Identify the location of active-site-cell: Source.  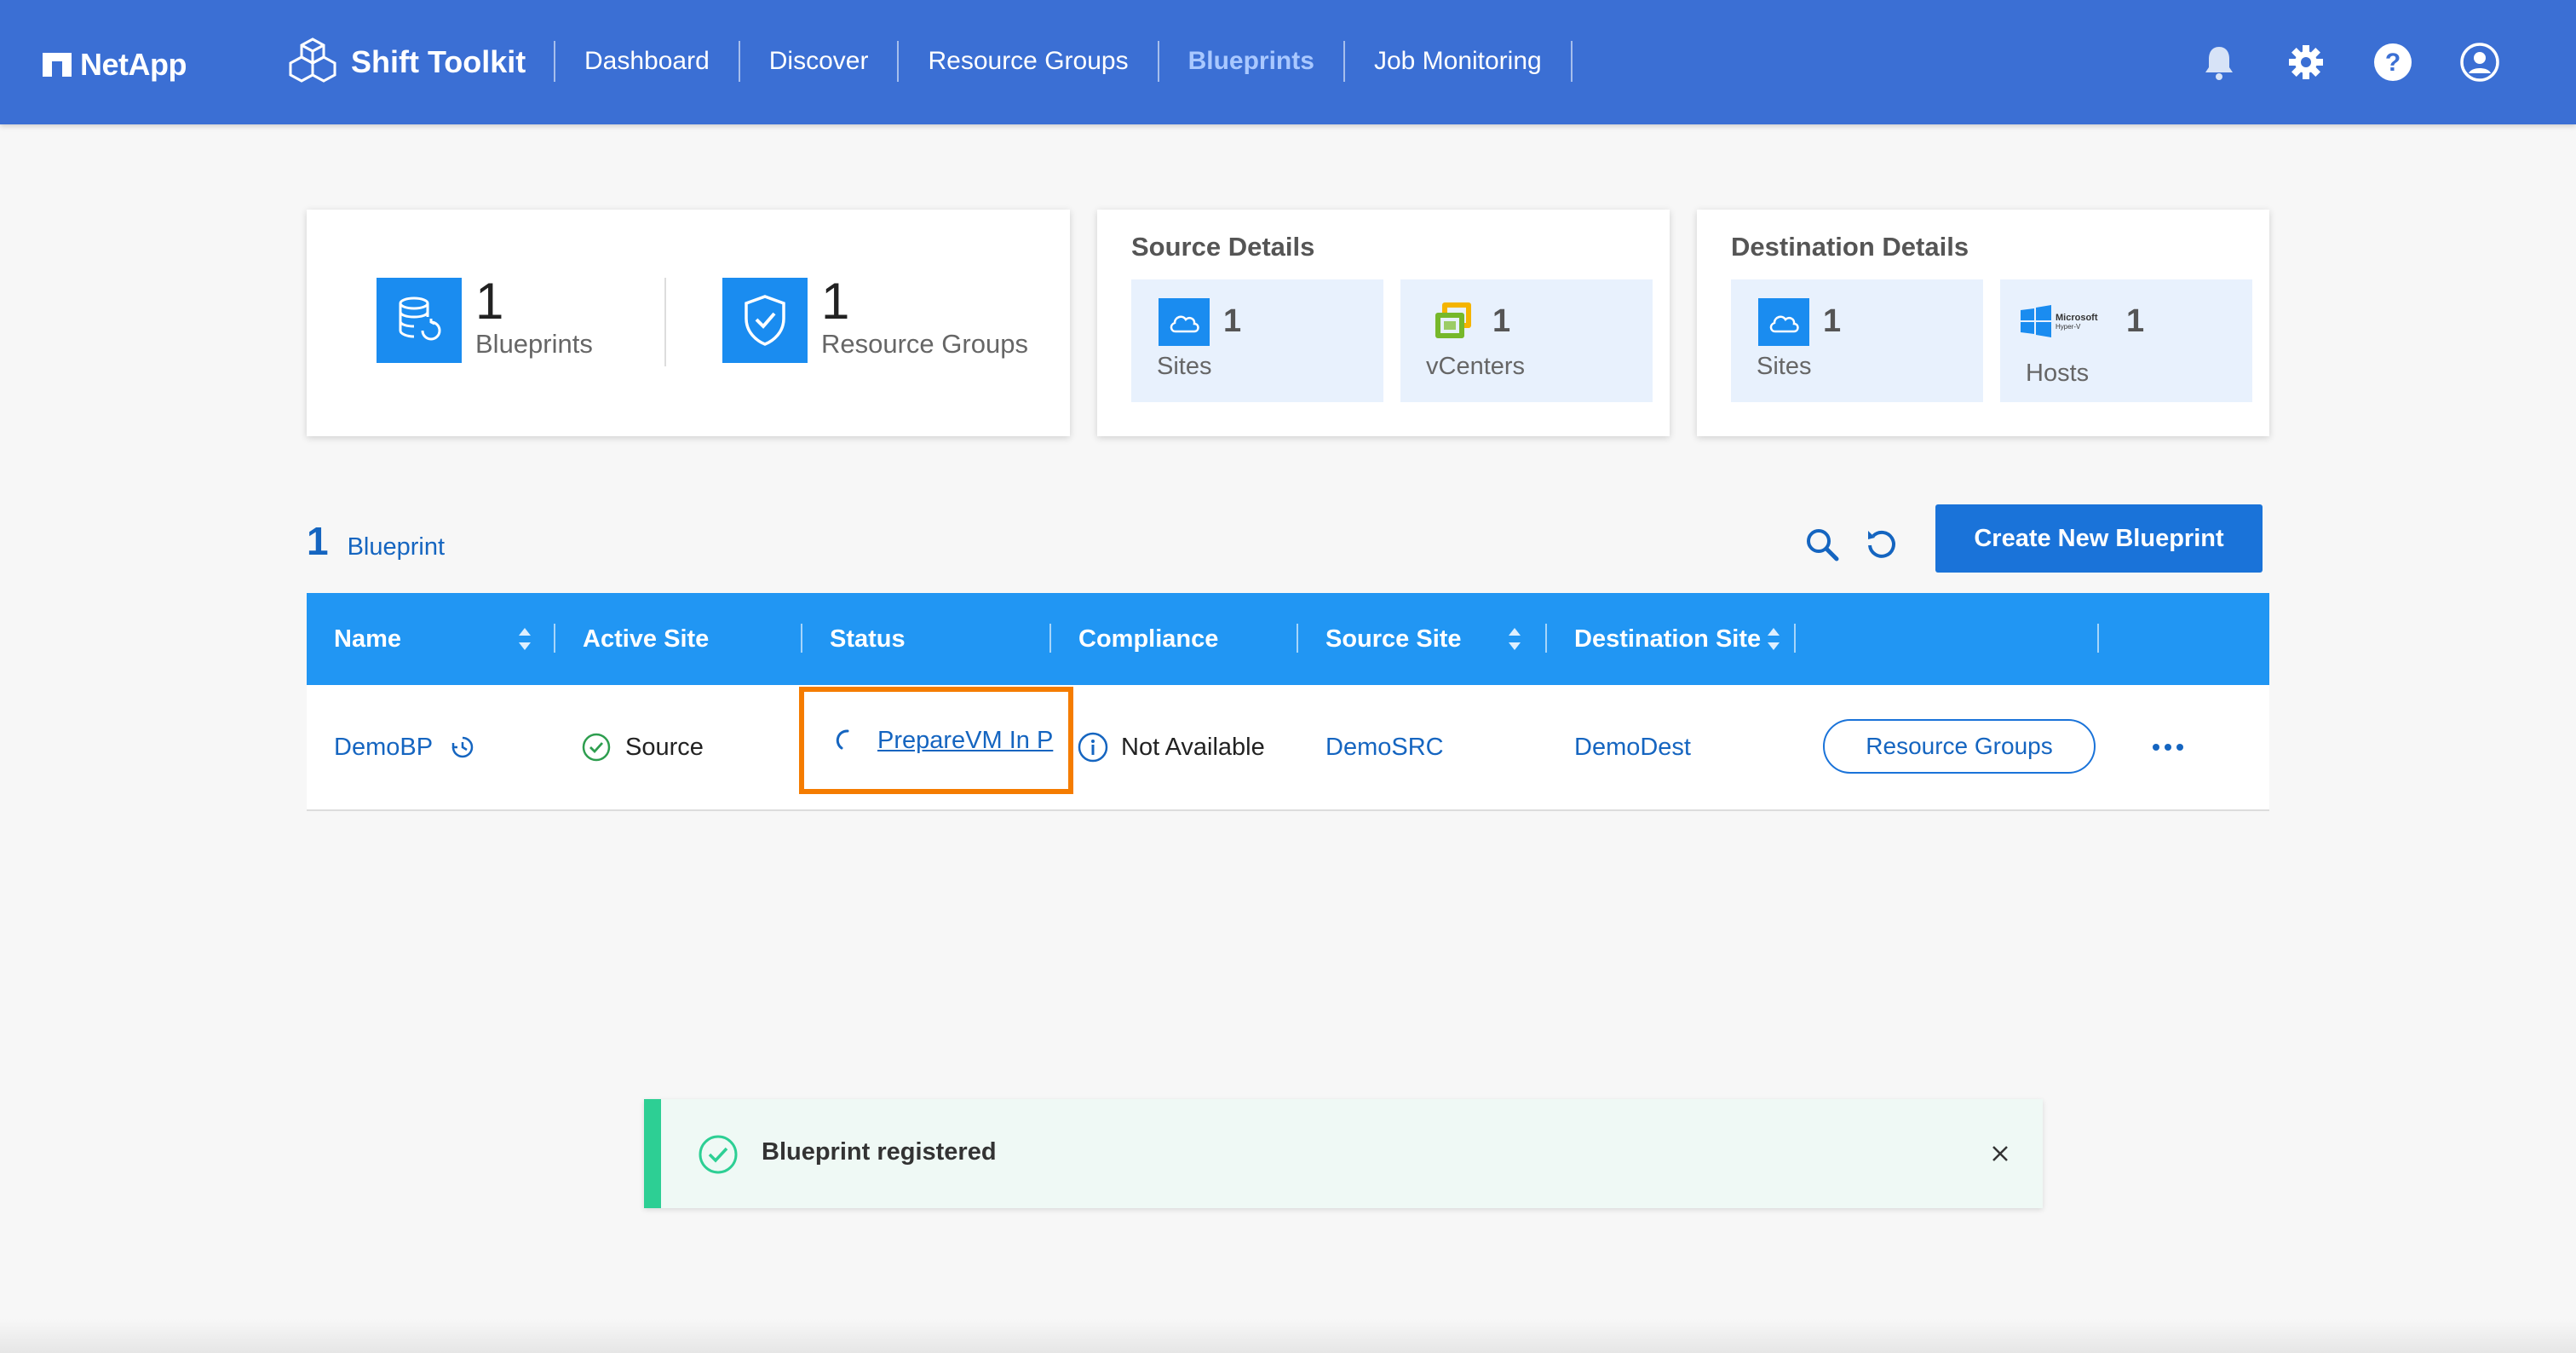
(642, 747).